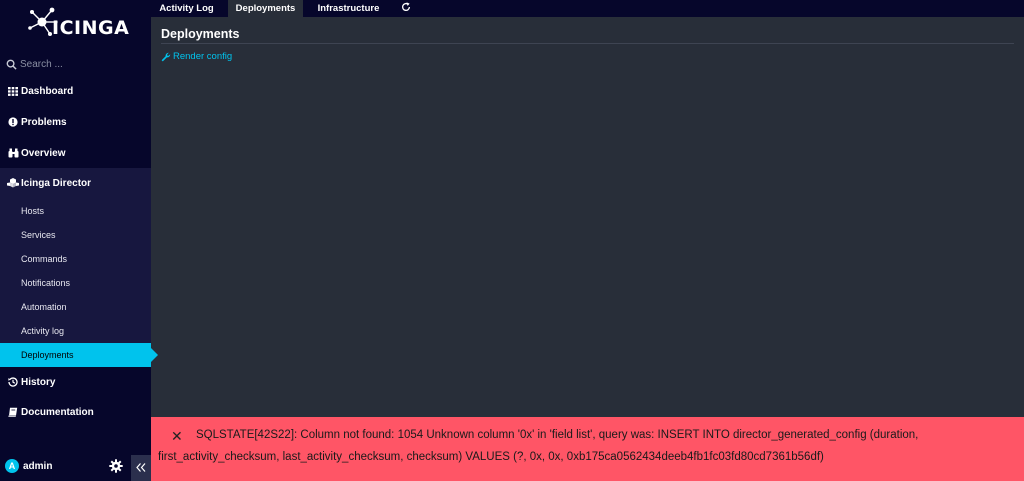 The height and width of the screenshot is (481, 1024). I want to click on binoculars-icon, so click(13, 153).